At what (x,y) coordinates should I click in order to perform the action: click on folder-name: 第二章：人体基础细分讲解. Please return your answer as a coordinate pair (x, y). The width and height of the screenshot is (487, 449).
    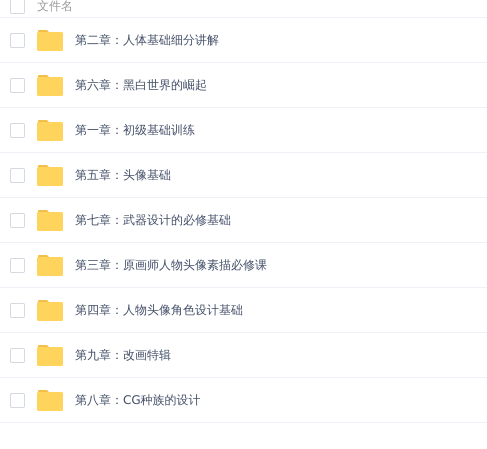
    Looking at the image, I should click on (147, 40).